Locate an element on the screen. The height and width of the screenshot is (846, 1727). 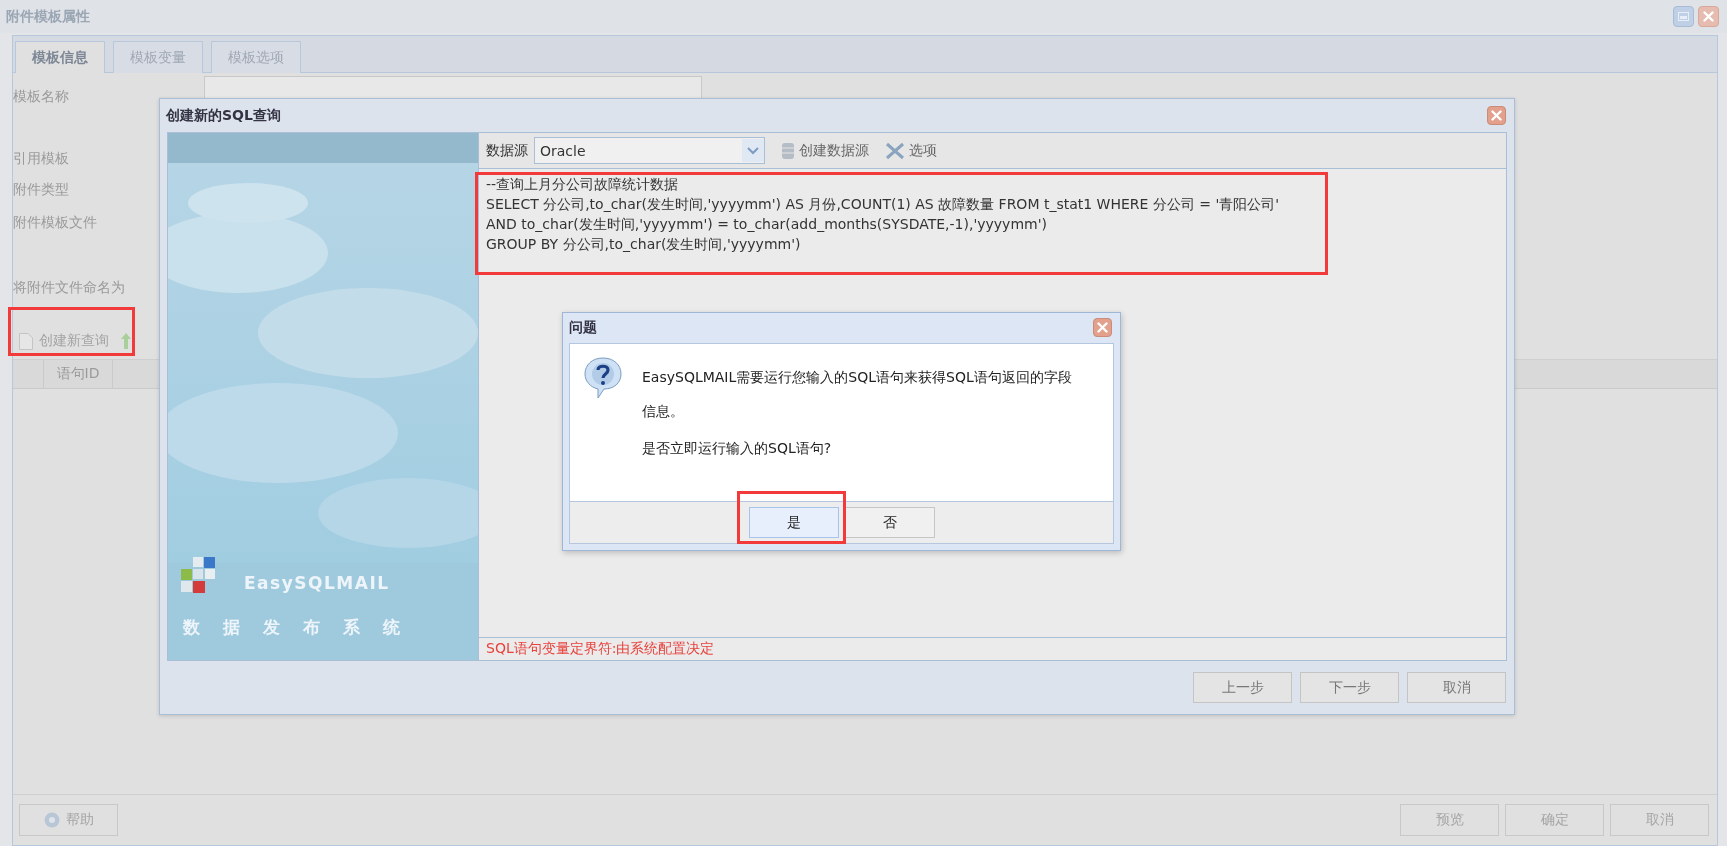
dialog-message: EasySQLMAIL需要运行您输入的SQL语句来获得SQL语句返回的字段信息。 is located at coordinates (857, 394).